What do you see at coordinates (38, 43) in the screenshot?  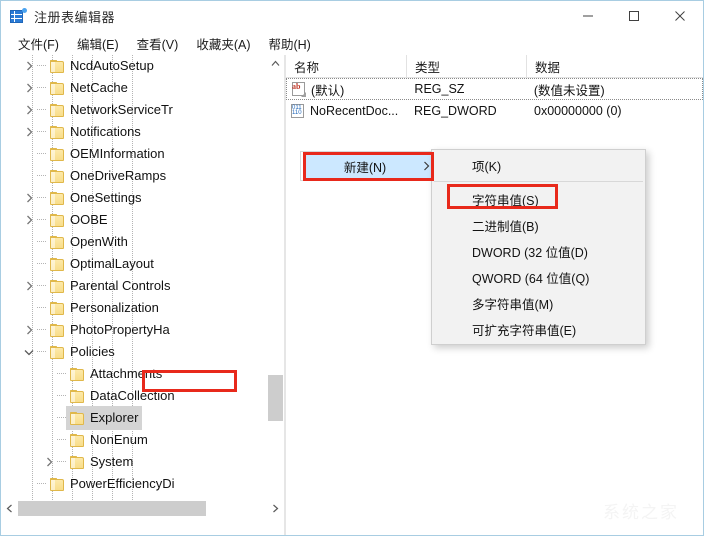 I see `menu-1: 文件(F)` at bounding box center [38, 43].